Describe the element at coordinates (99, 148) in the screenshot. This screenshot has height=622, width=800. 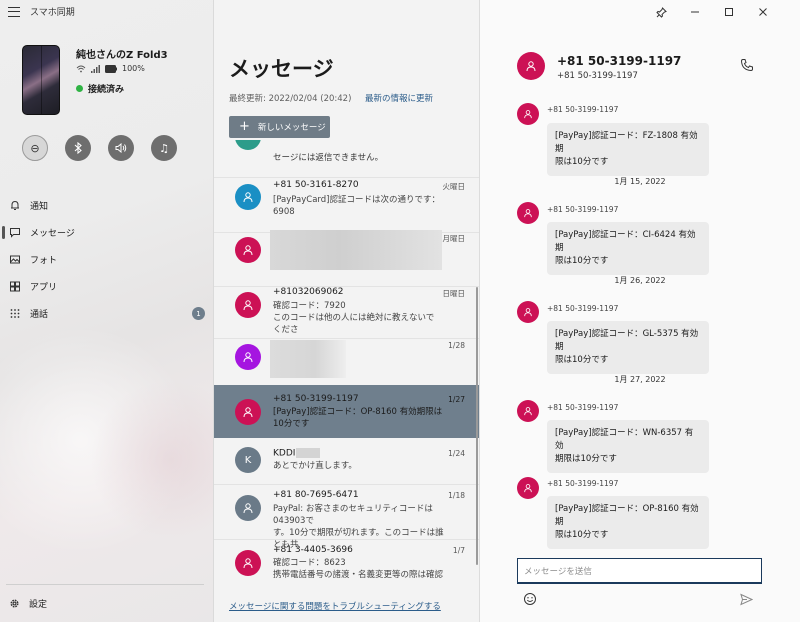
I see `quick-actions: ⊖ ♫` at that location.